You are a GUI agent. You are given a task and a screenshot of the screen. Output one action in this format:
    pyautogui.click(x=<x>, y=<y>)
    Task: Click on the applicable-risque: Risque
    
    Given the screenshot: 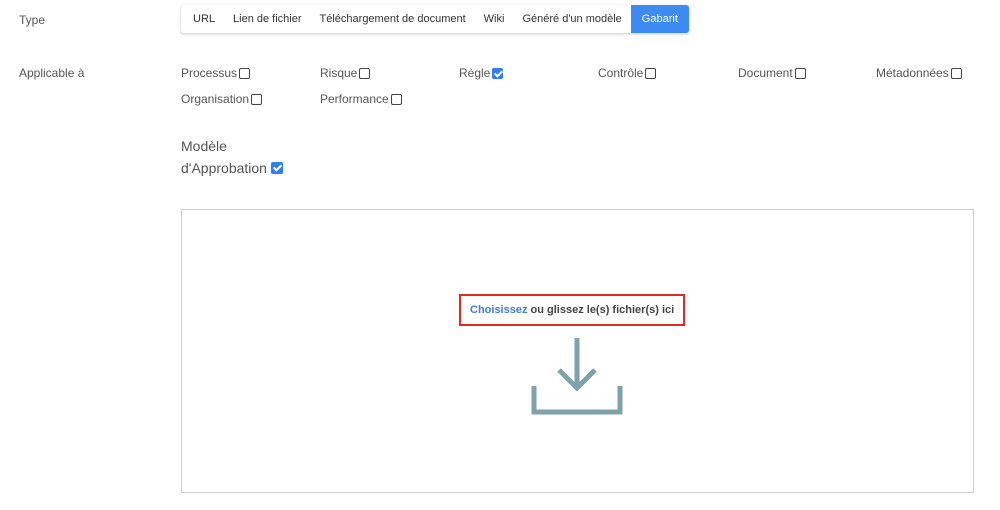 What is the action you would take?
    pyautogui.click(x=345, y=73)
    